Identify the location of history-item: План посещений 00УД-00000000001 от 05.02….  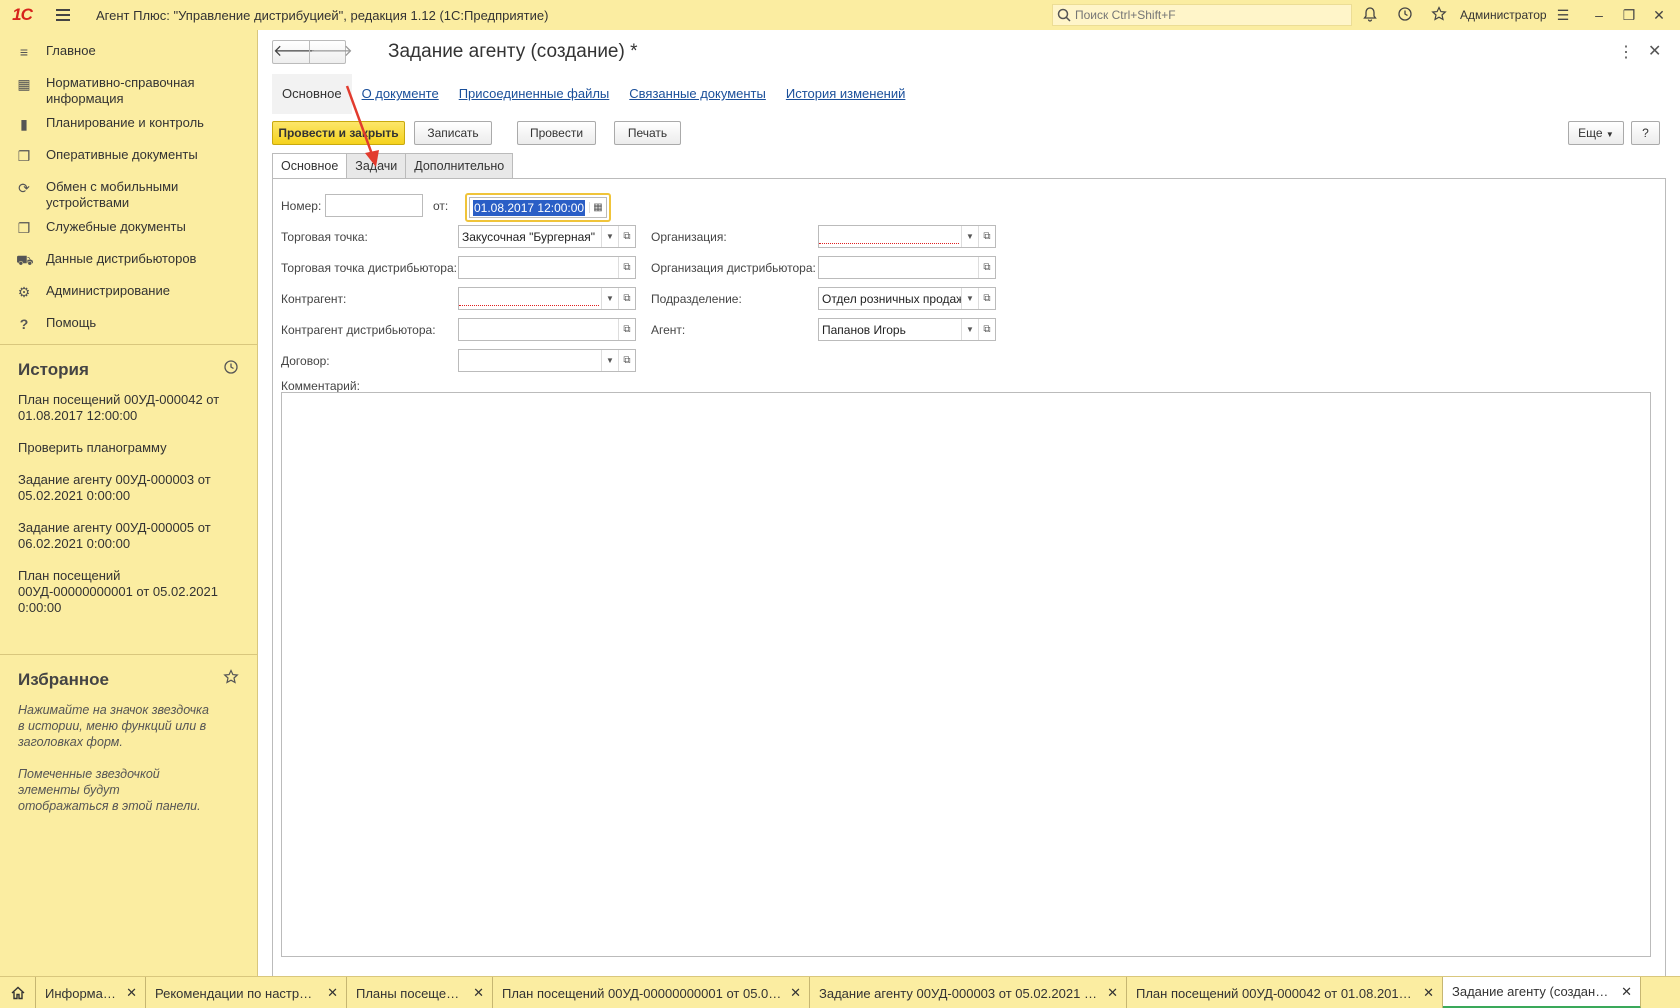
(120, 584).